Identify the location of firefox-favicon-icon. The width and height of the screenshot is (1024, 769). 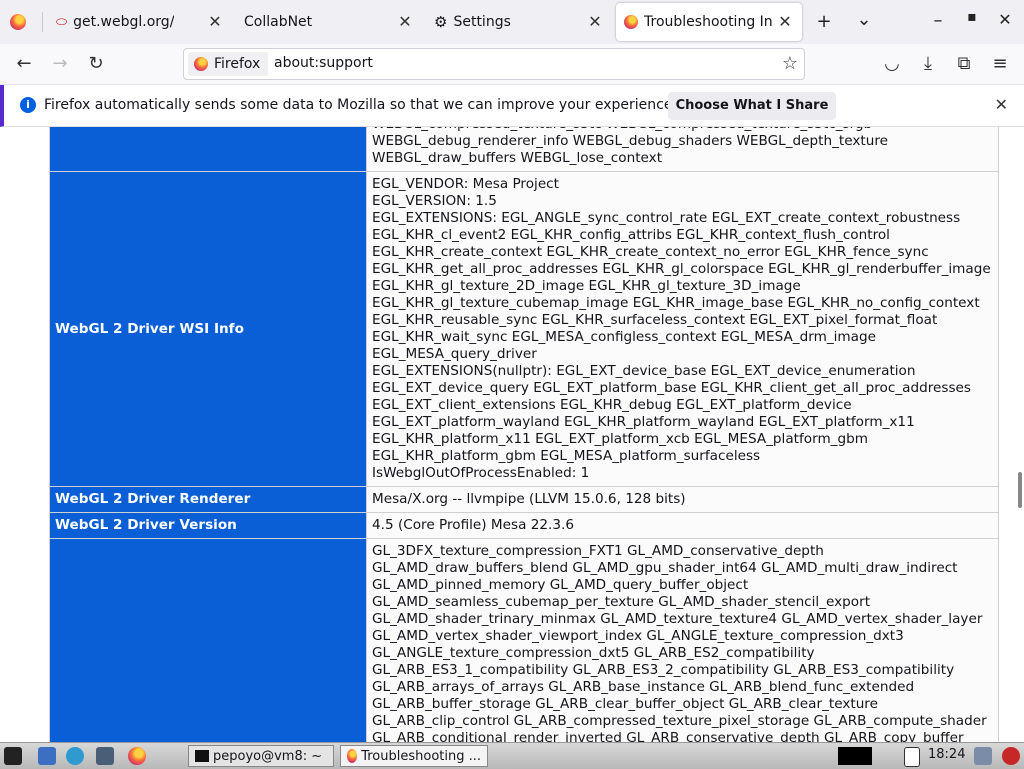
(631, 22).